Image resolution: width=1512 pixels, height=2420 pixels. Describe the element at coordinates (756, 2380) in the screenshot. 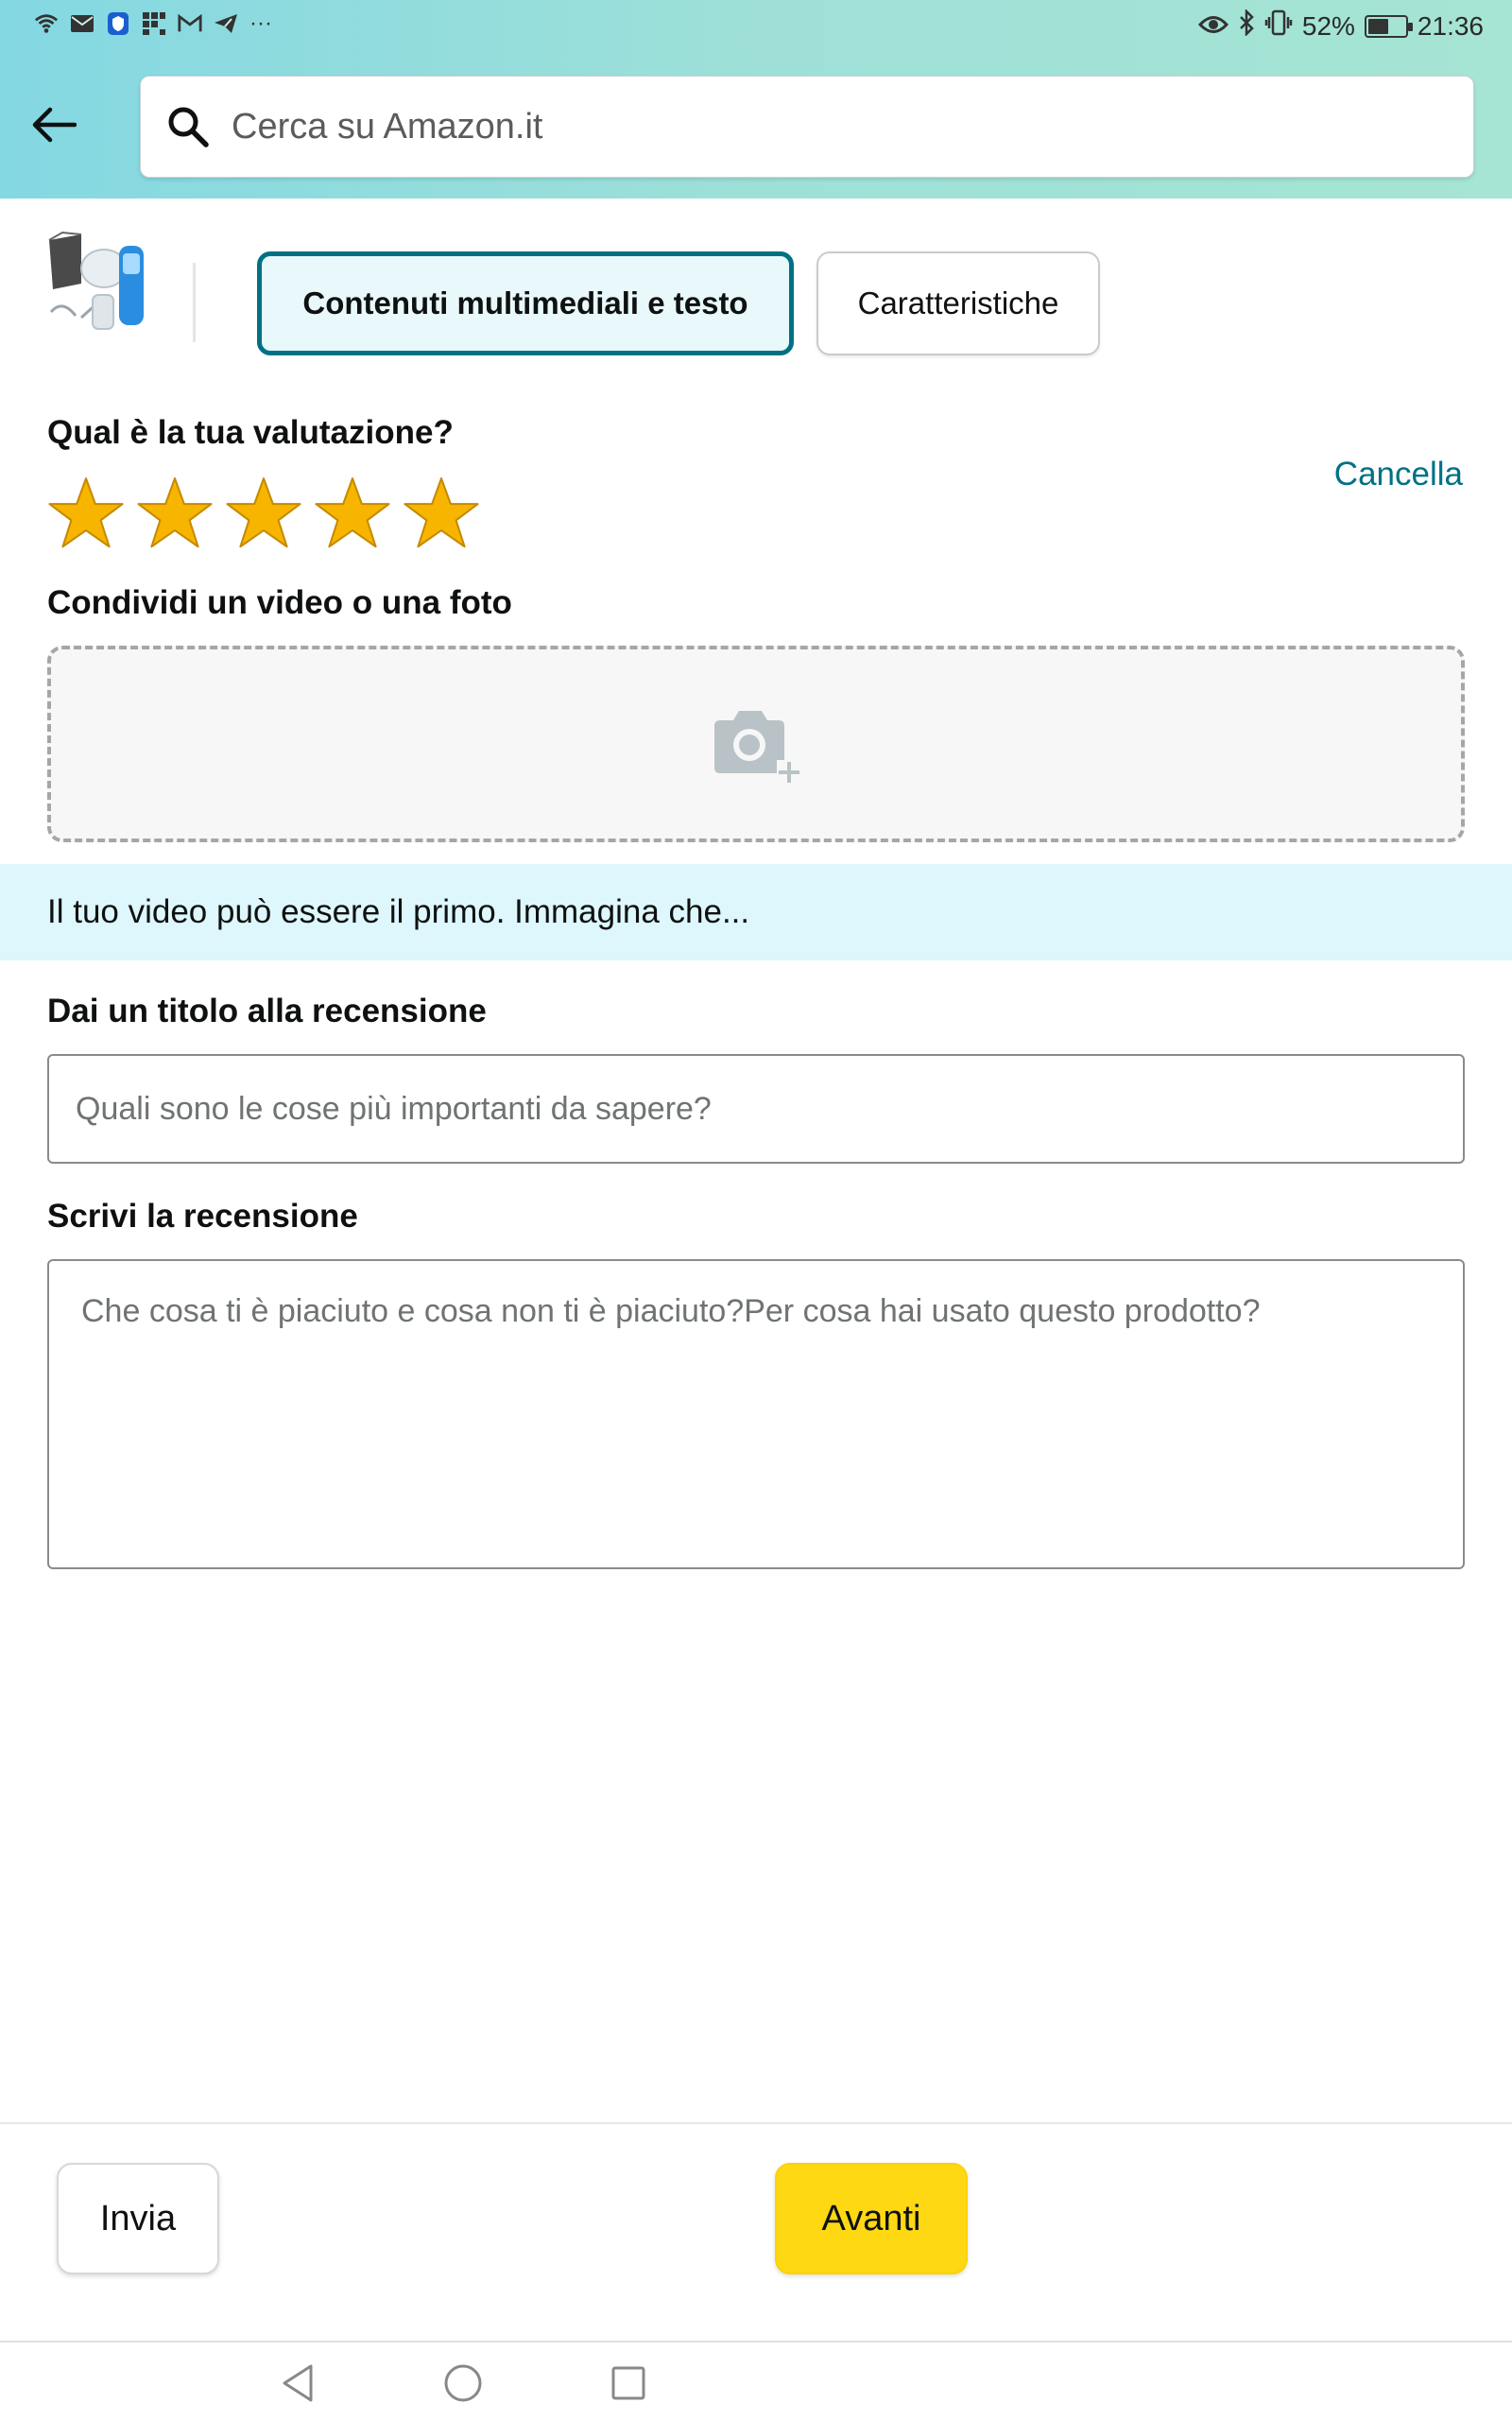

I see `system-navigation-bar` at that location.